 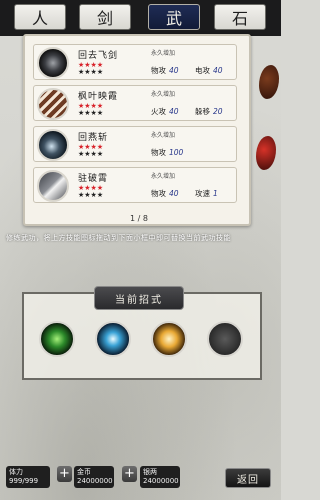 What do you see at coordinates (135, 103) in the screenshot?
I see `skill-card: 枫叶映霞 ★★★★ ★★★★ 永久增加 火攻 40 躲移 20` at bounding box center [135, 103].